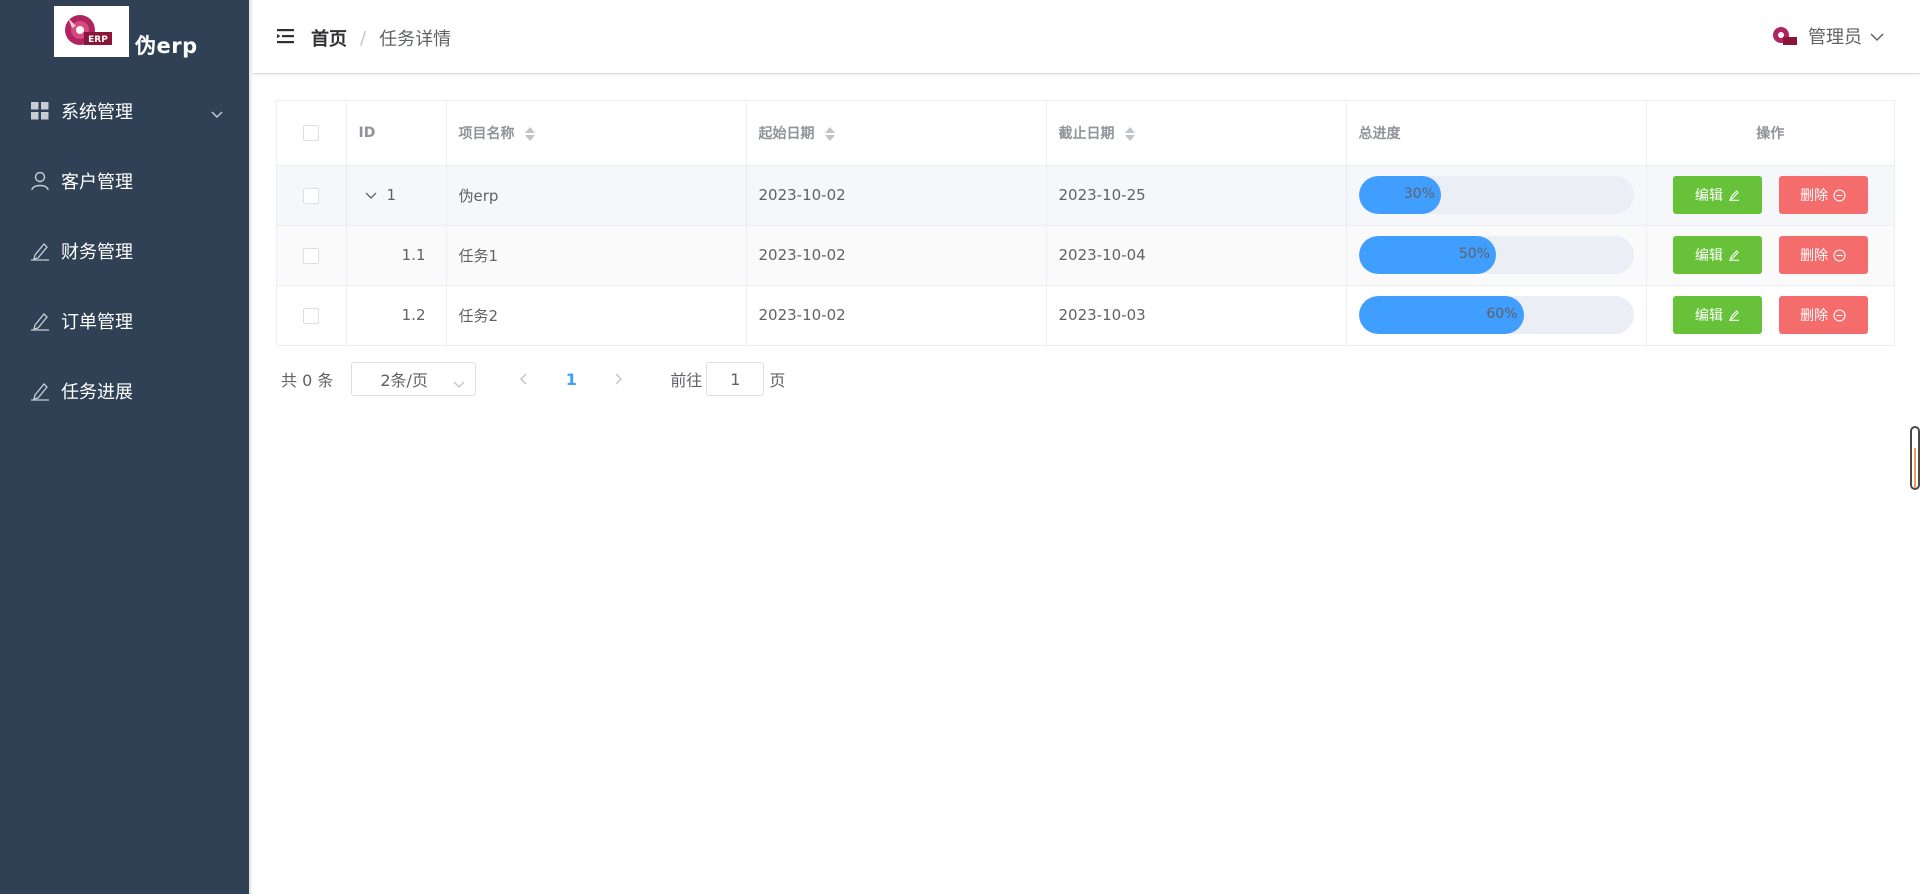 The image size is (1920, 894). I want to click on sidebar-item-label: 财务管理, so click(97, 252).